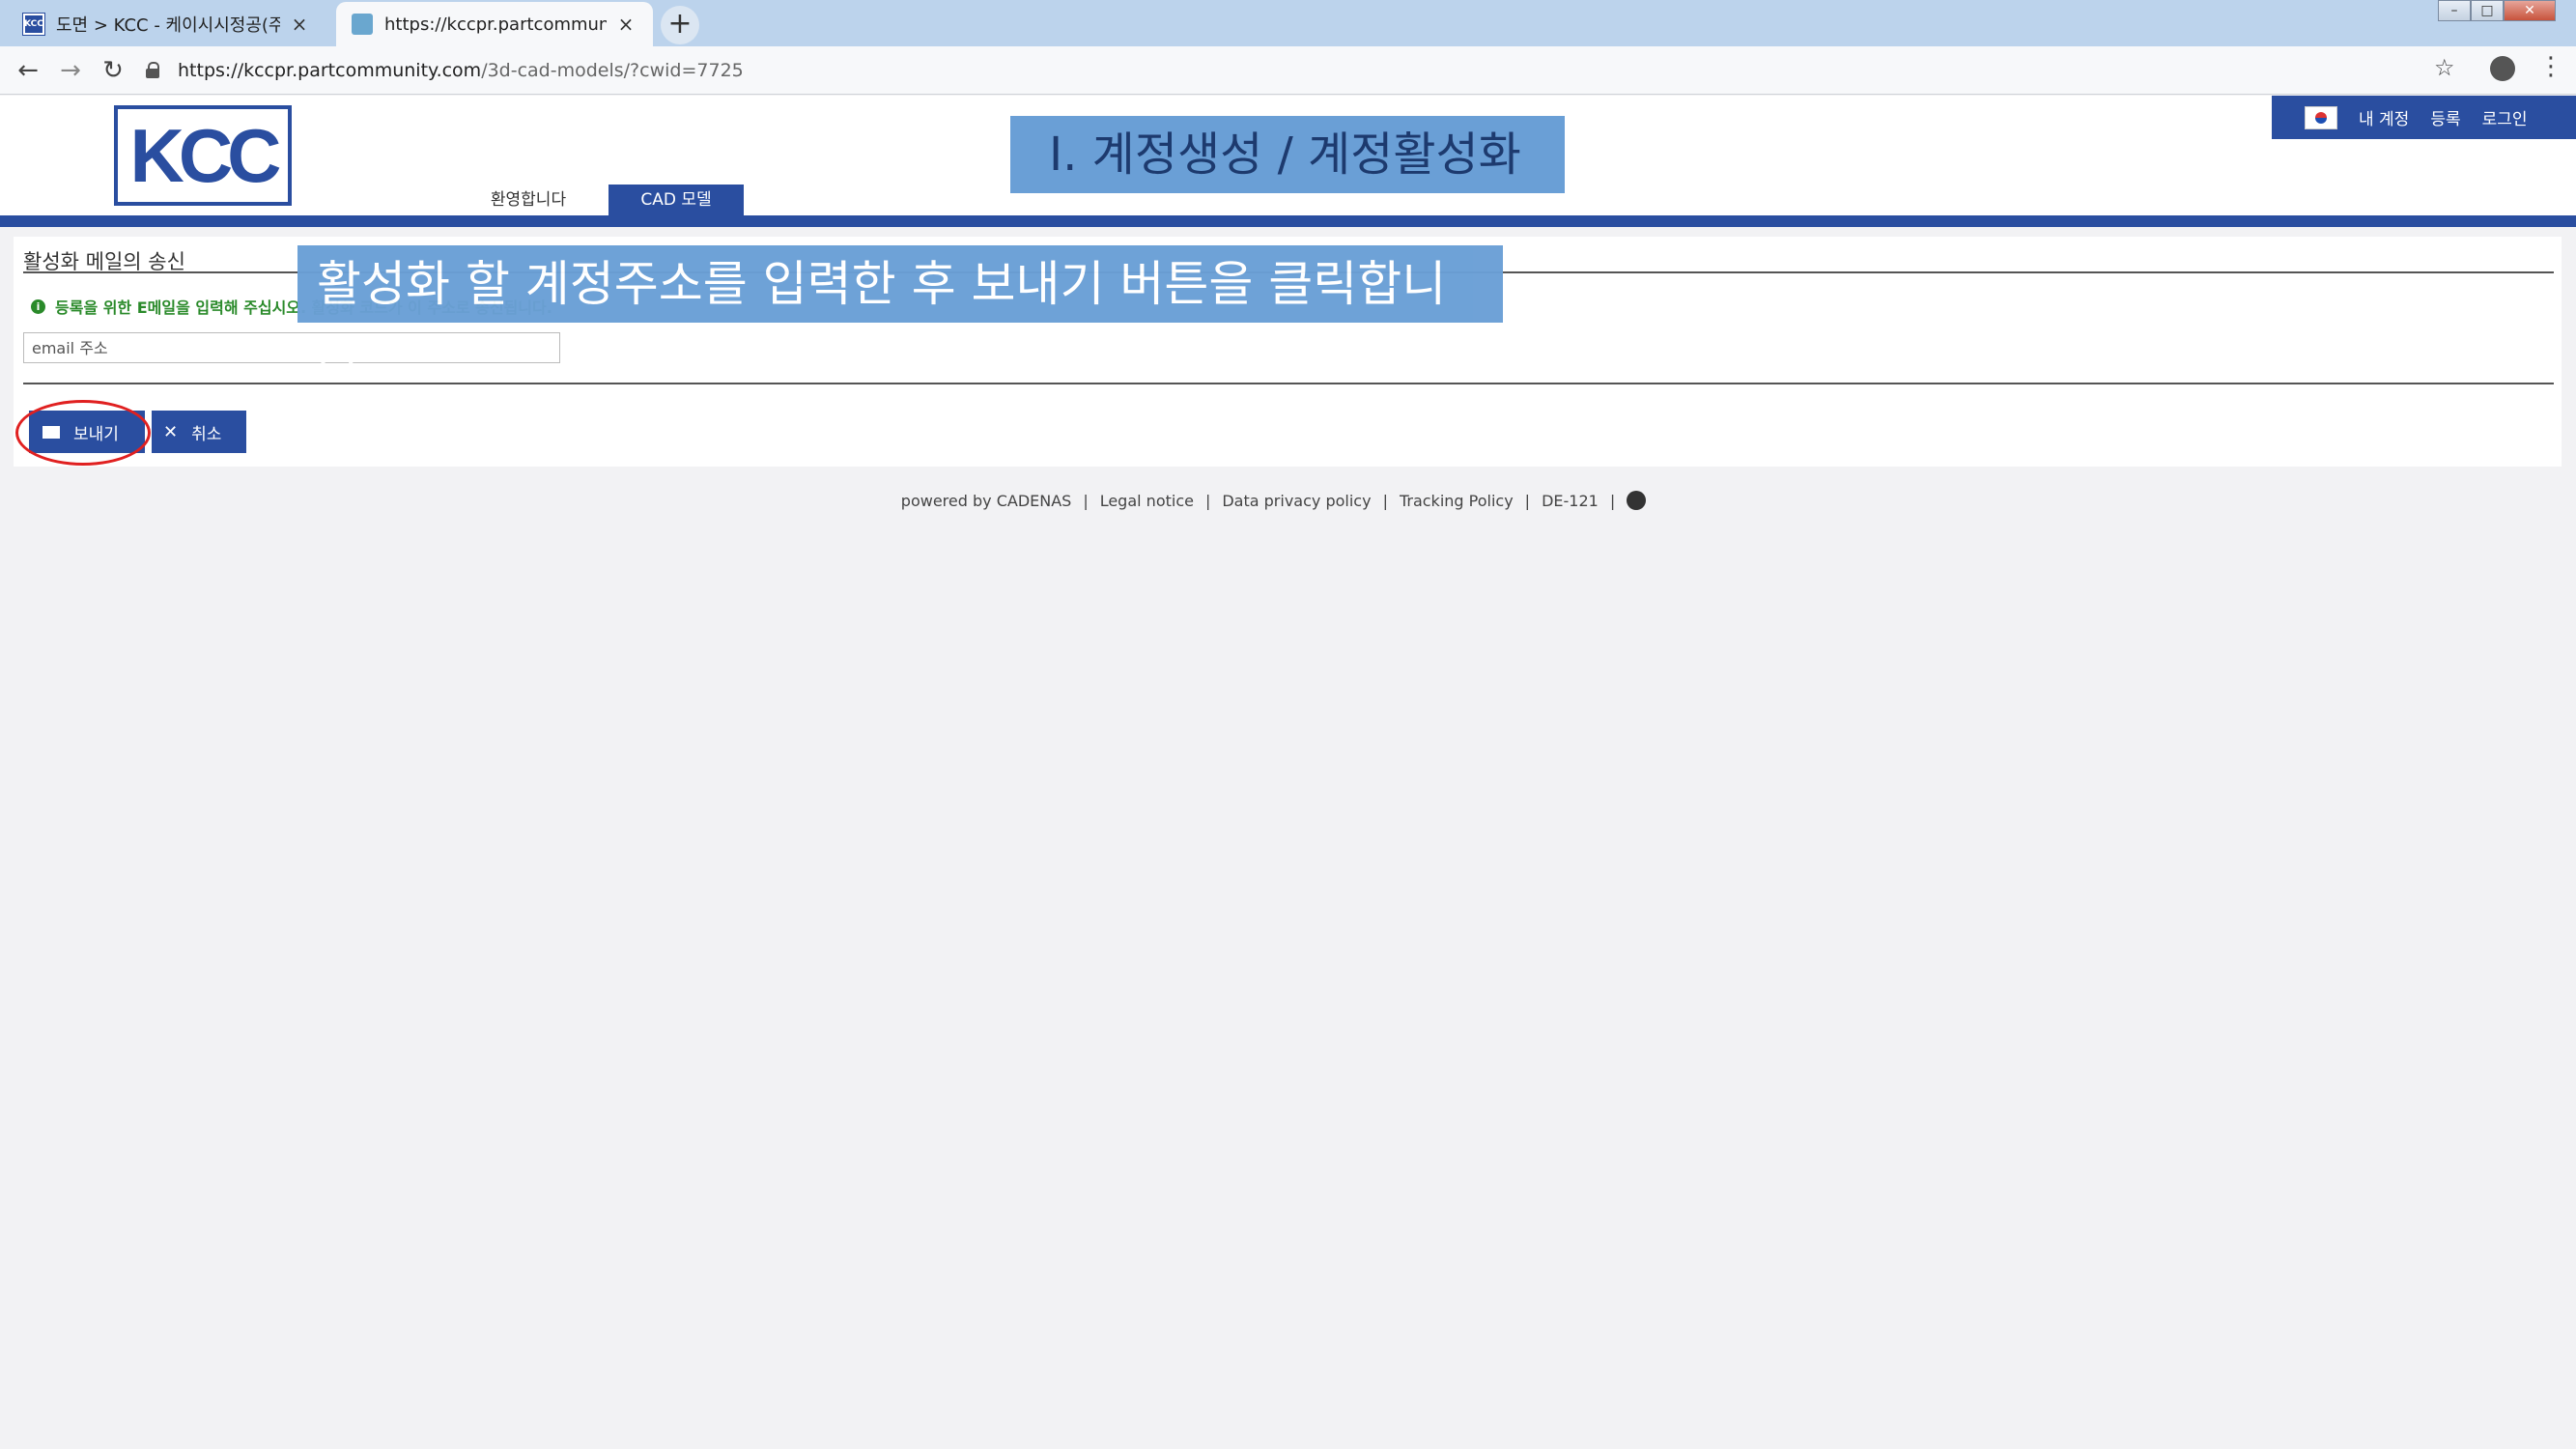 The height and width of the screenshot is (1449, 2576). I want to click on maximize-button: □, so click(2487, 10).